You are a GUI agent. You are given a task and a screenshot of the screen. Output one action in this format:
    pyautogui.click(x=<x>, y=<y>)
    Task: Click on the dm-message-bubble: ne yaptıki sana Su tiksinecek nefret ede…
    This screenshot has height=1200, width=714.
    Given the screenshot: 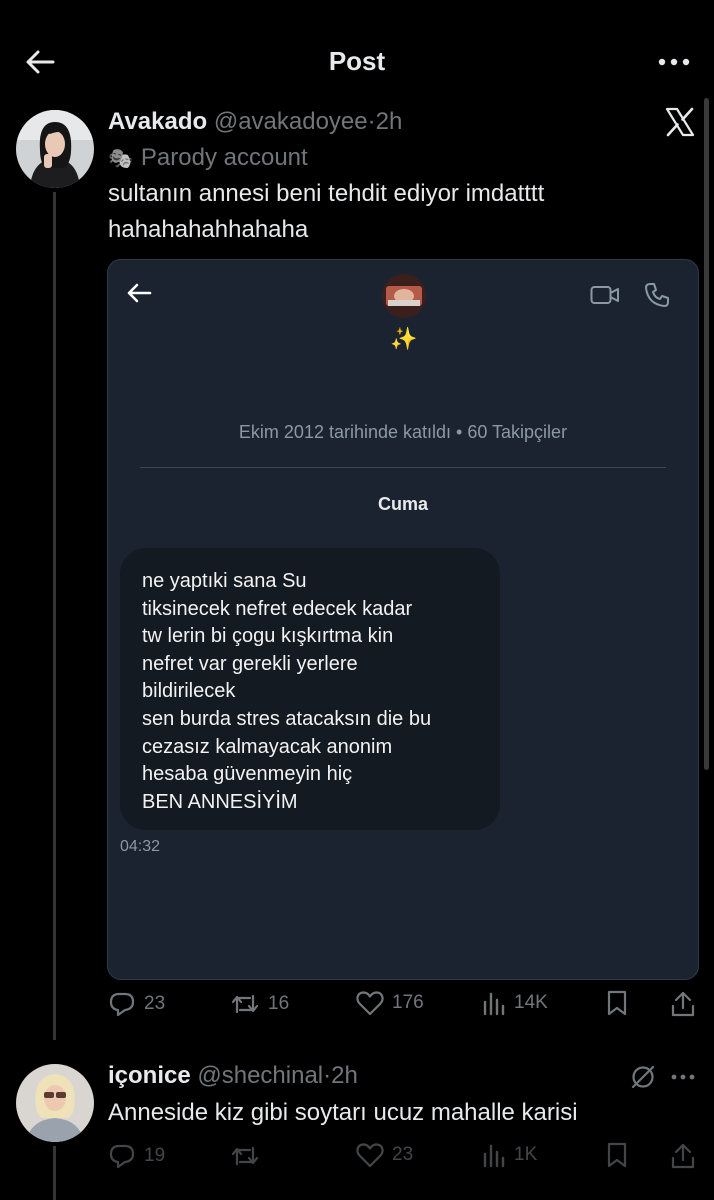 What is the action you would take?
    pyautogui.click(x=310, y=689)
    